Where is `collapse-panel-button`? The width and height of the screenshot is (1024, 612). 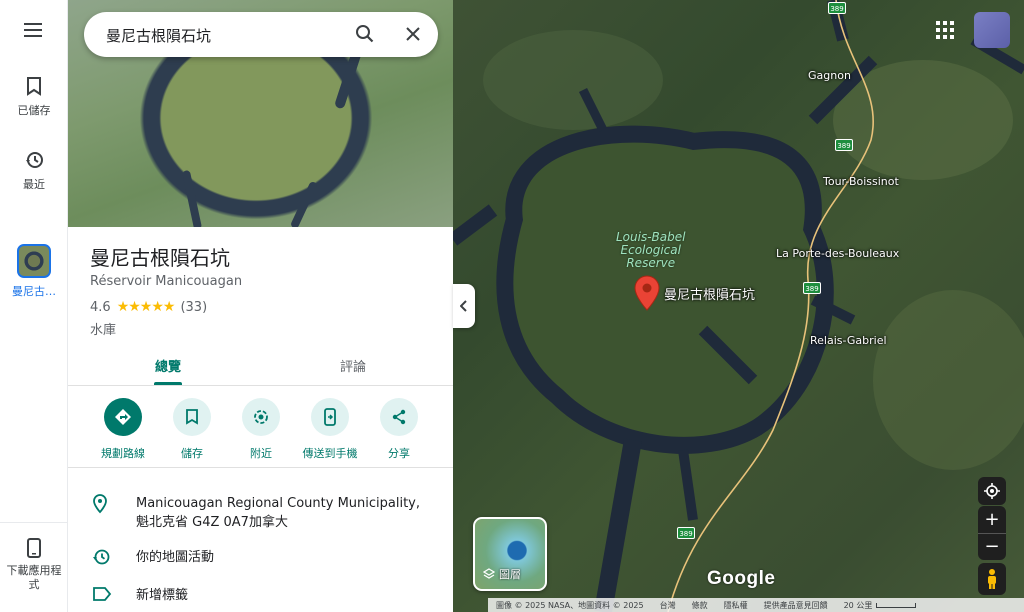 collapse-panel-button is located at coordinates (464, 306).